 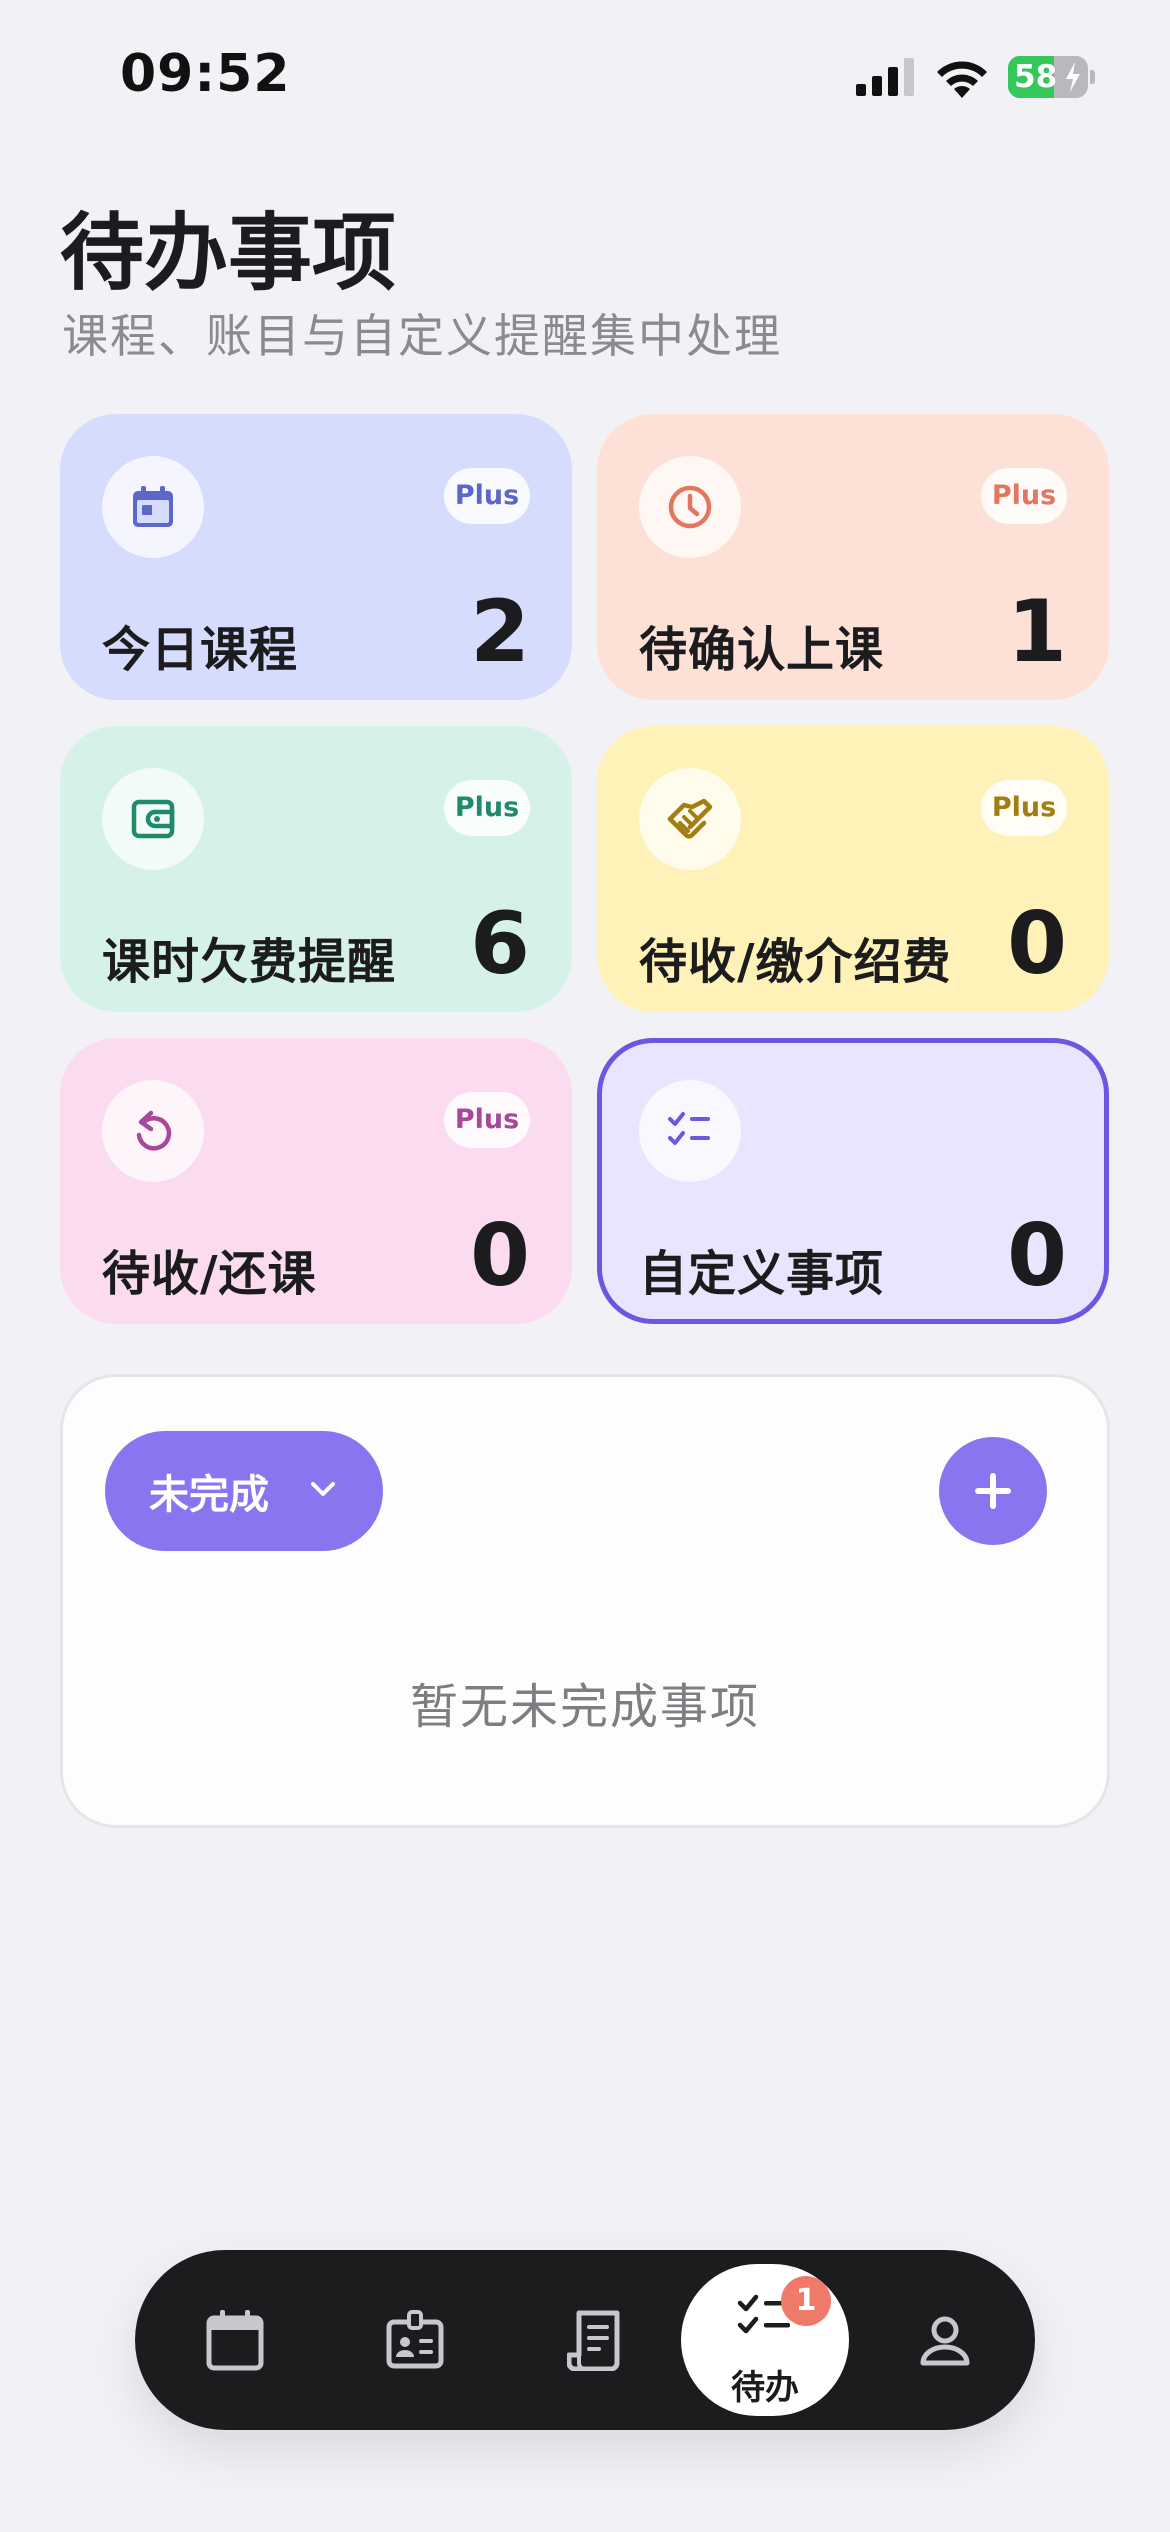 I want to click on tab-profile, so click(x=945, y=2340).